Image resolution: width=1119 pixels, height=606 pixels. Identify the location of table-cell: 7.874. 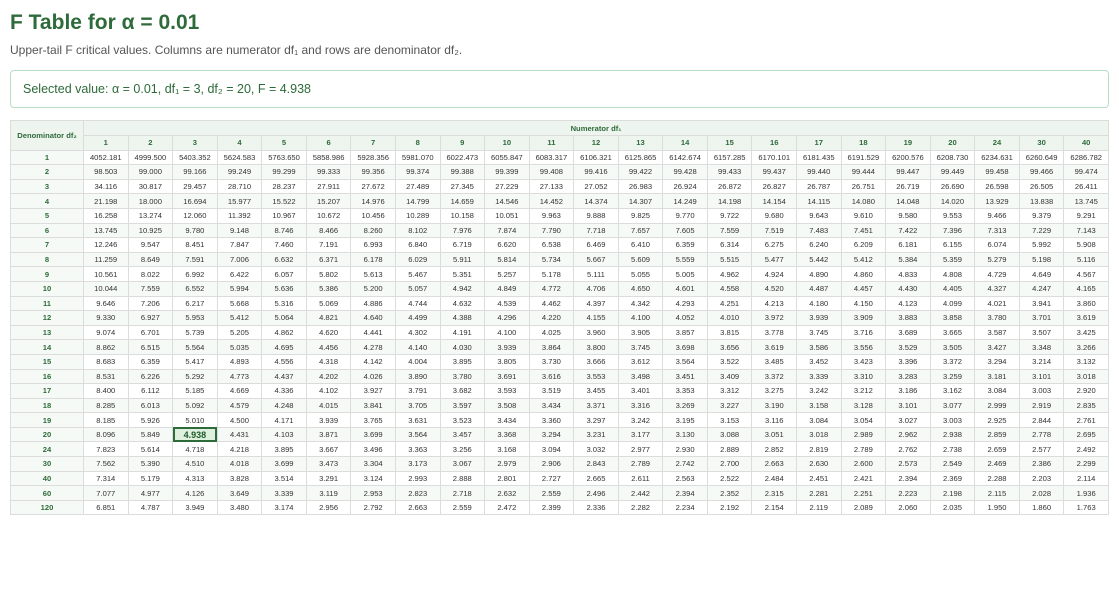
(507, 230).